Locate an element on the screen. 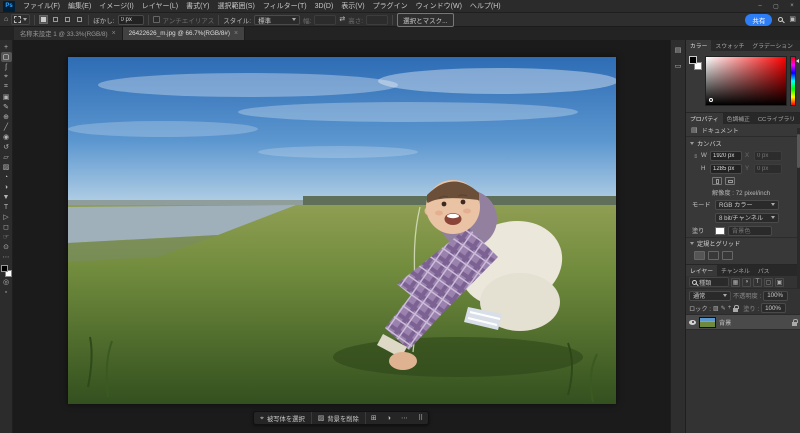 The image size is (800, 433). menu-plugins: プラグイン is located at coordinates (390, 6).